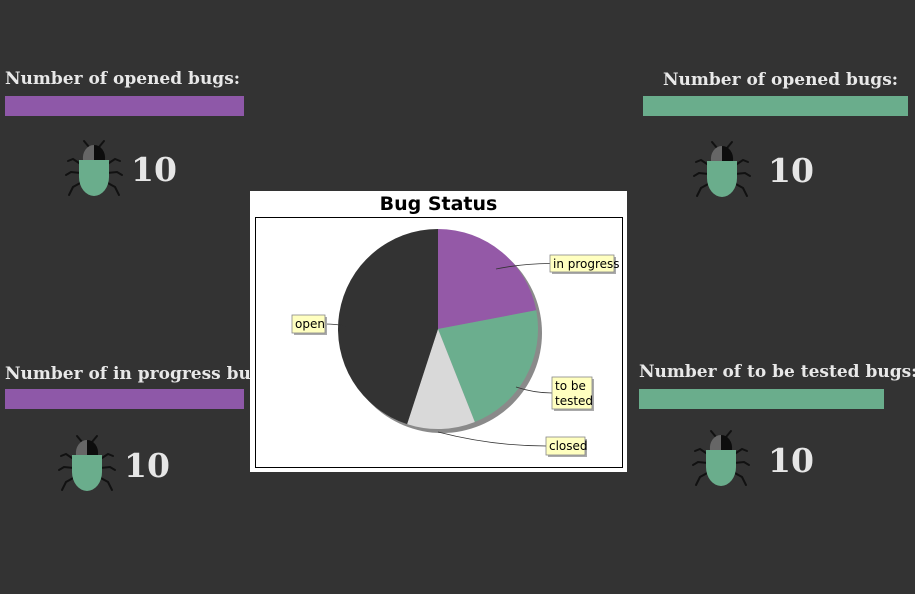  What do you see at coordinates (574, 401) in the screenshot?
I see `slice-label-text: tested` at bounding box center [574, 401].